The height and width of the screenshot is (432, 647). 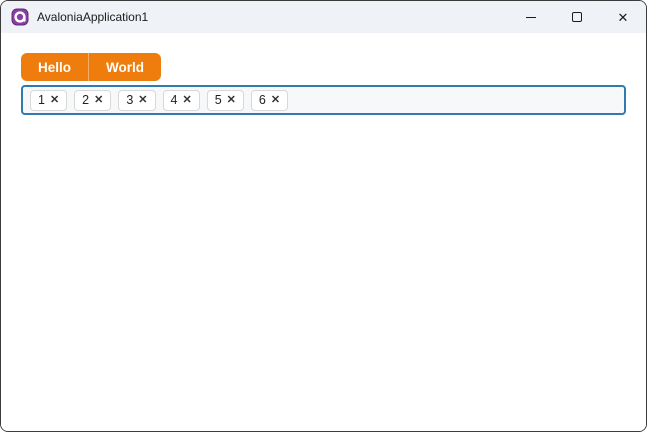 I want to click on chip-3-label: 3, so click(x=130, y=100).